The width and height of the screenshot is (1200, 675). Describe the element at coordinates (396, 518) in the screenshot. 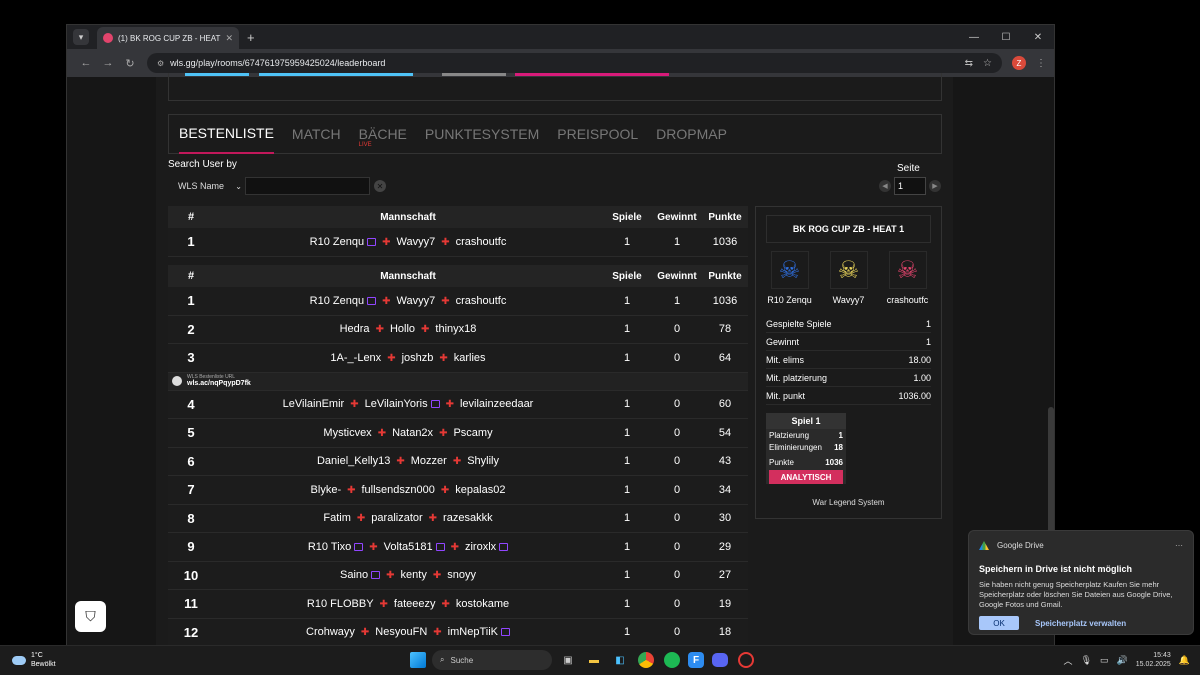

I see `player-name: paralizator` at that location.